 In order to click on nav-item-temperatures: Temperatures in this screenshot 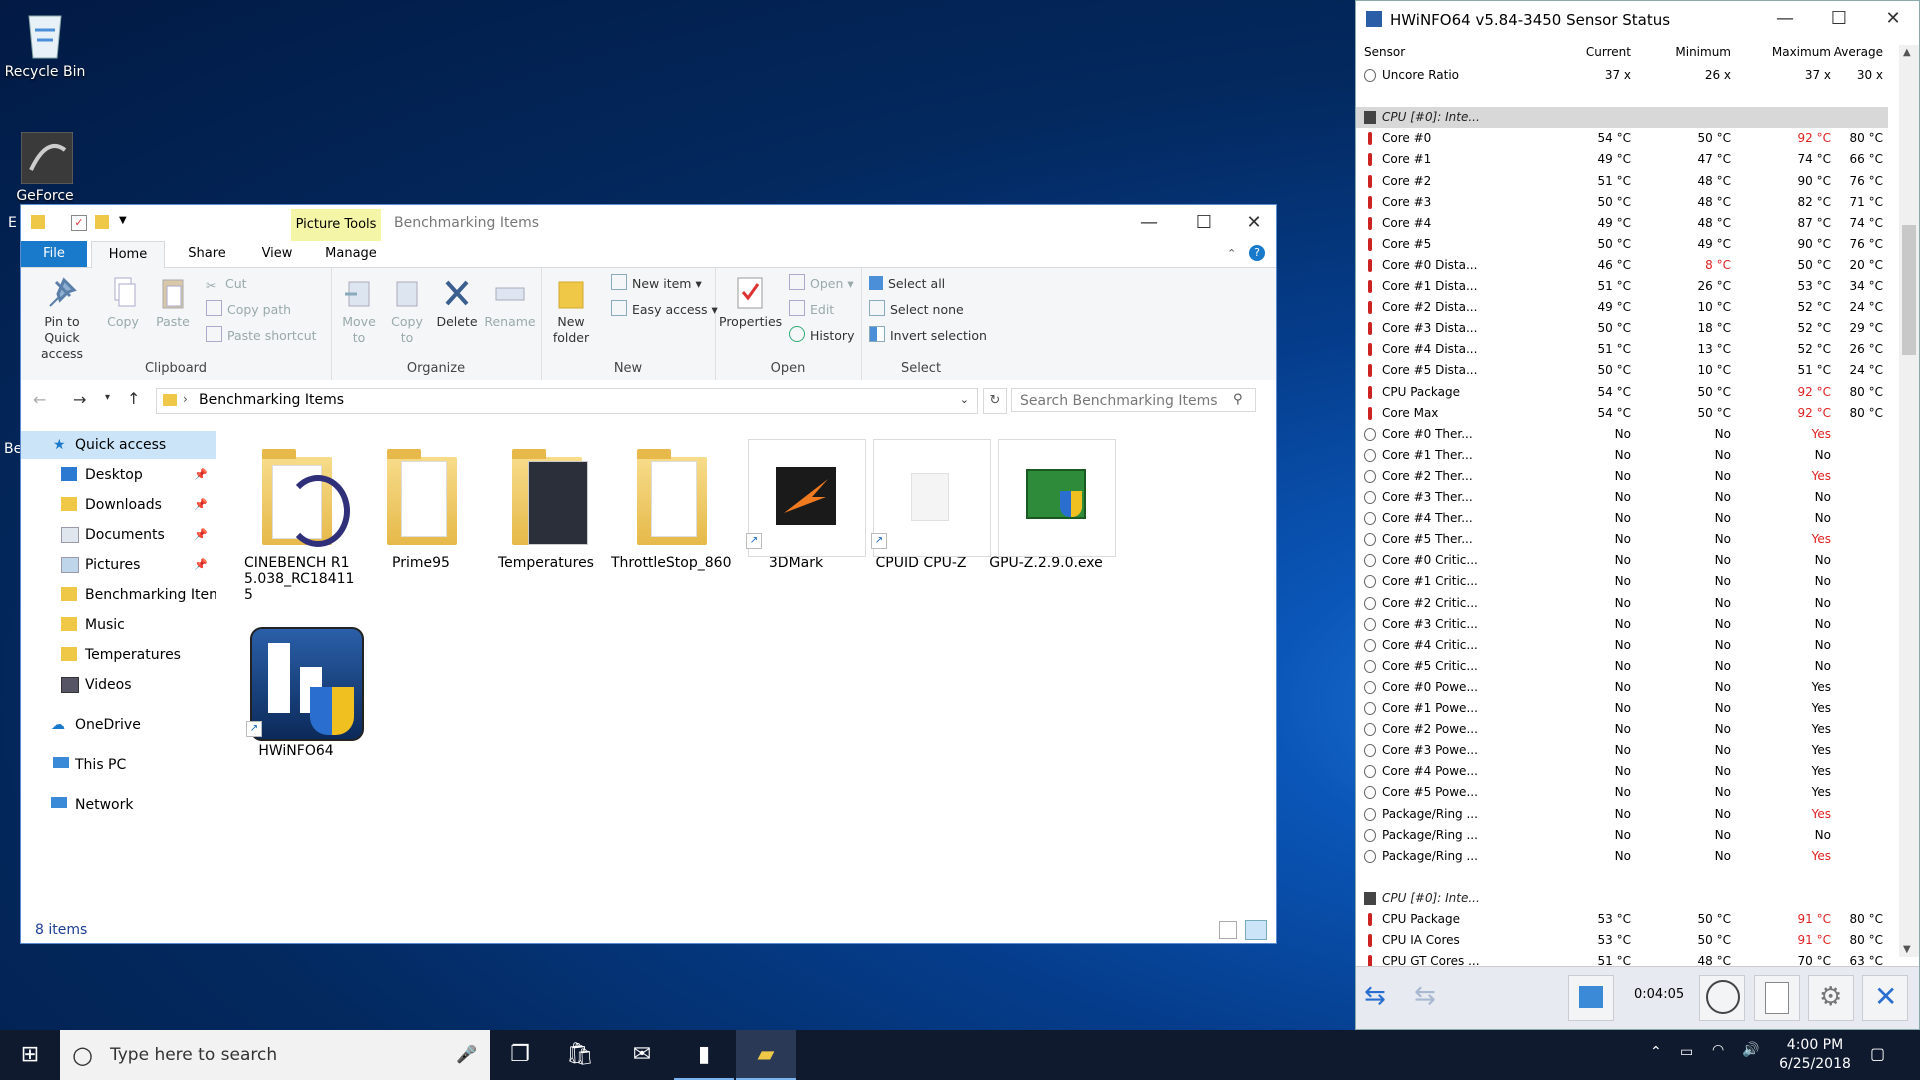, I will do `click(118, 655)`.